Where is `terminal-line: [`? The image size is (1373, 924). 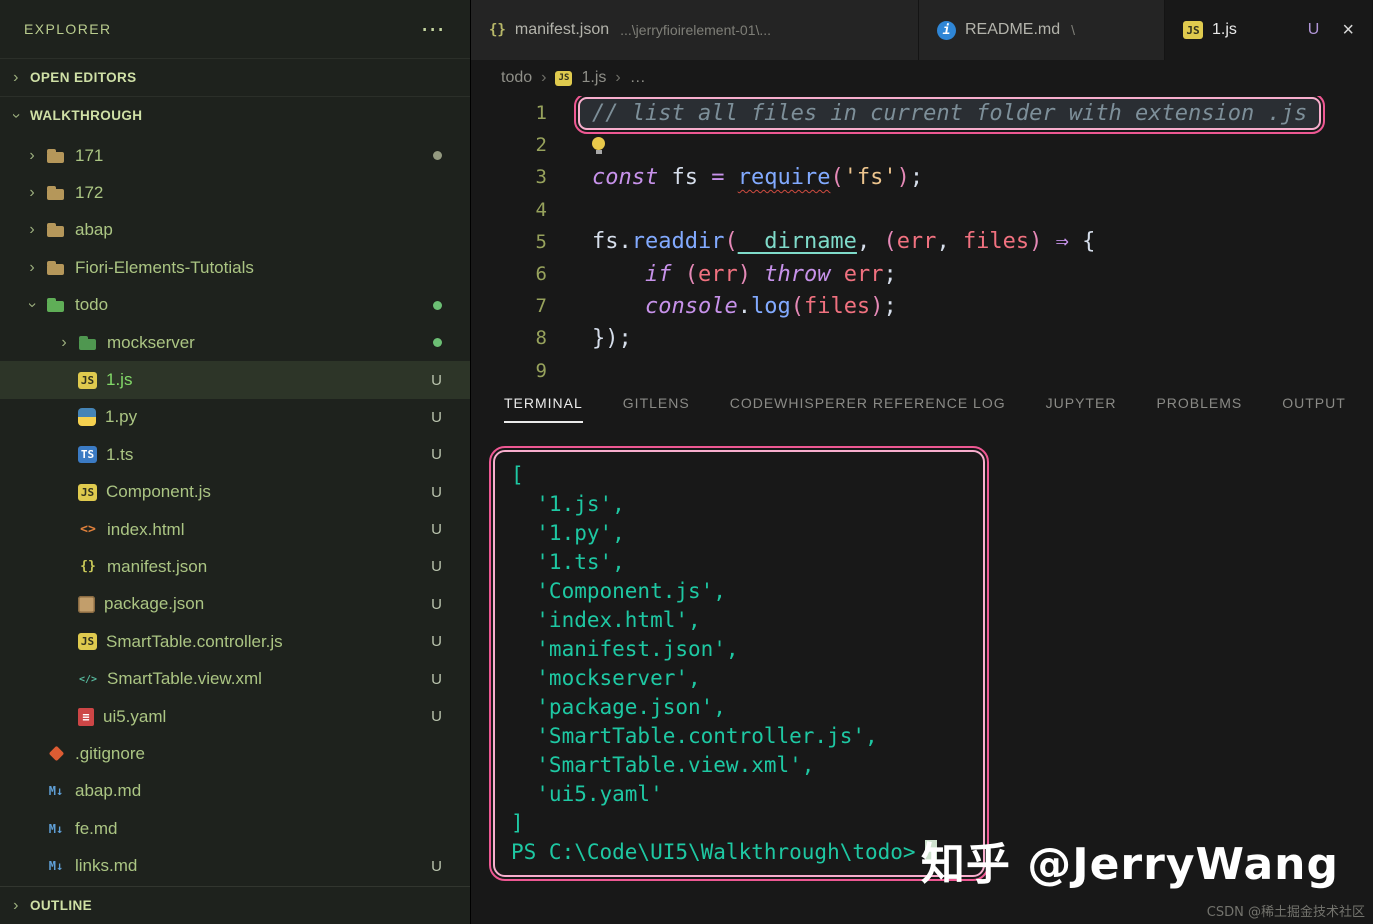 terminal-line: [ is located at coordinates (517, 475).